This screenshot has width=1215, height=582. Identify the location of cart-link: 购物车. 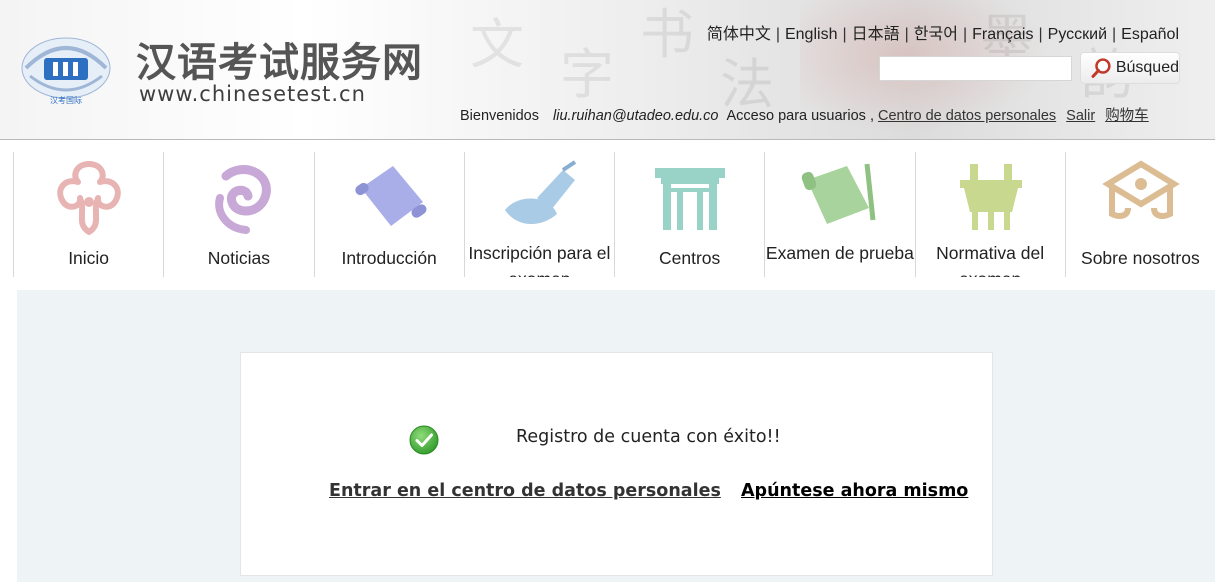
(1127, 116).